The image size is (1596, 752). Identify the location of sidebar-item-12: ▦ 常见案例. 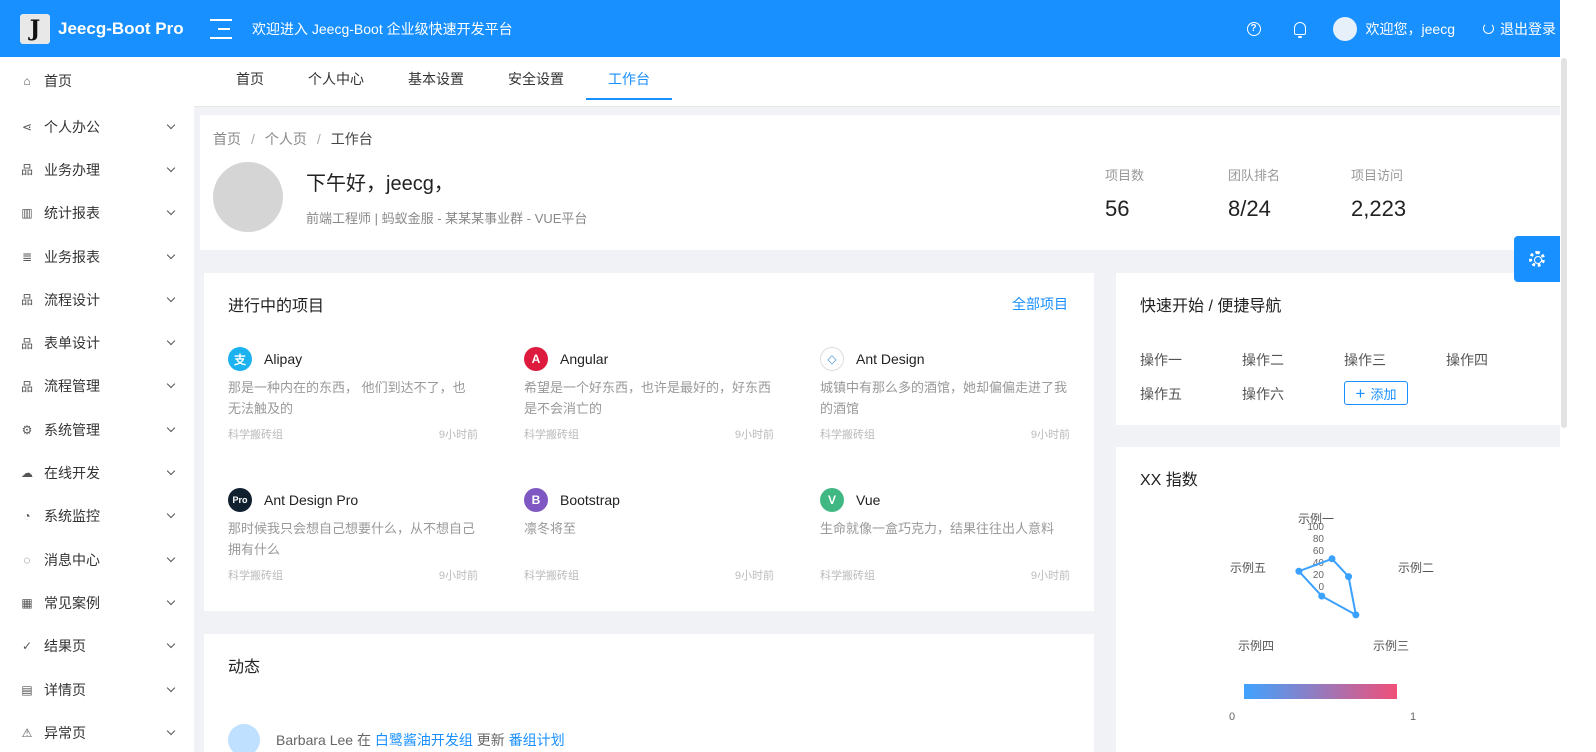
(97, 602).